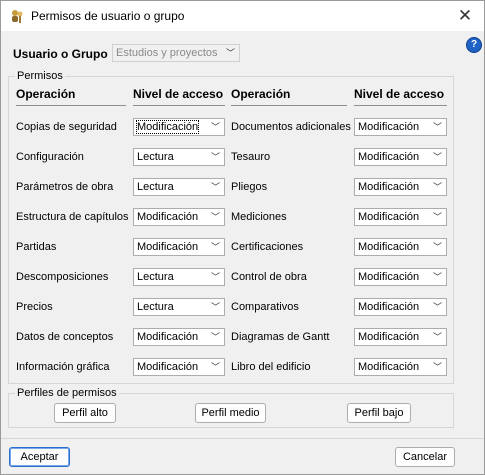 Image resolution: width=485 pixels, height=475 pixels. Describe the element at coordinates (60, 54) in the screenshot. I see `user-group-label: Usuario o Grupo` at that location.